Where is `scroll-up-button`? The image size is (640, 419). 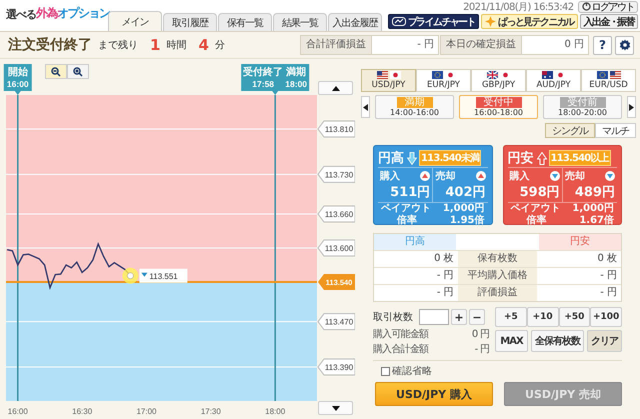 scroll-up-button is located at coordinates (335, 88).